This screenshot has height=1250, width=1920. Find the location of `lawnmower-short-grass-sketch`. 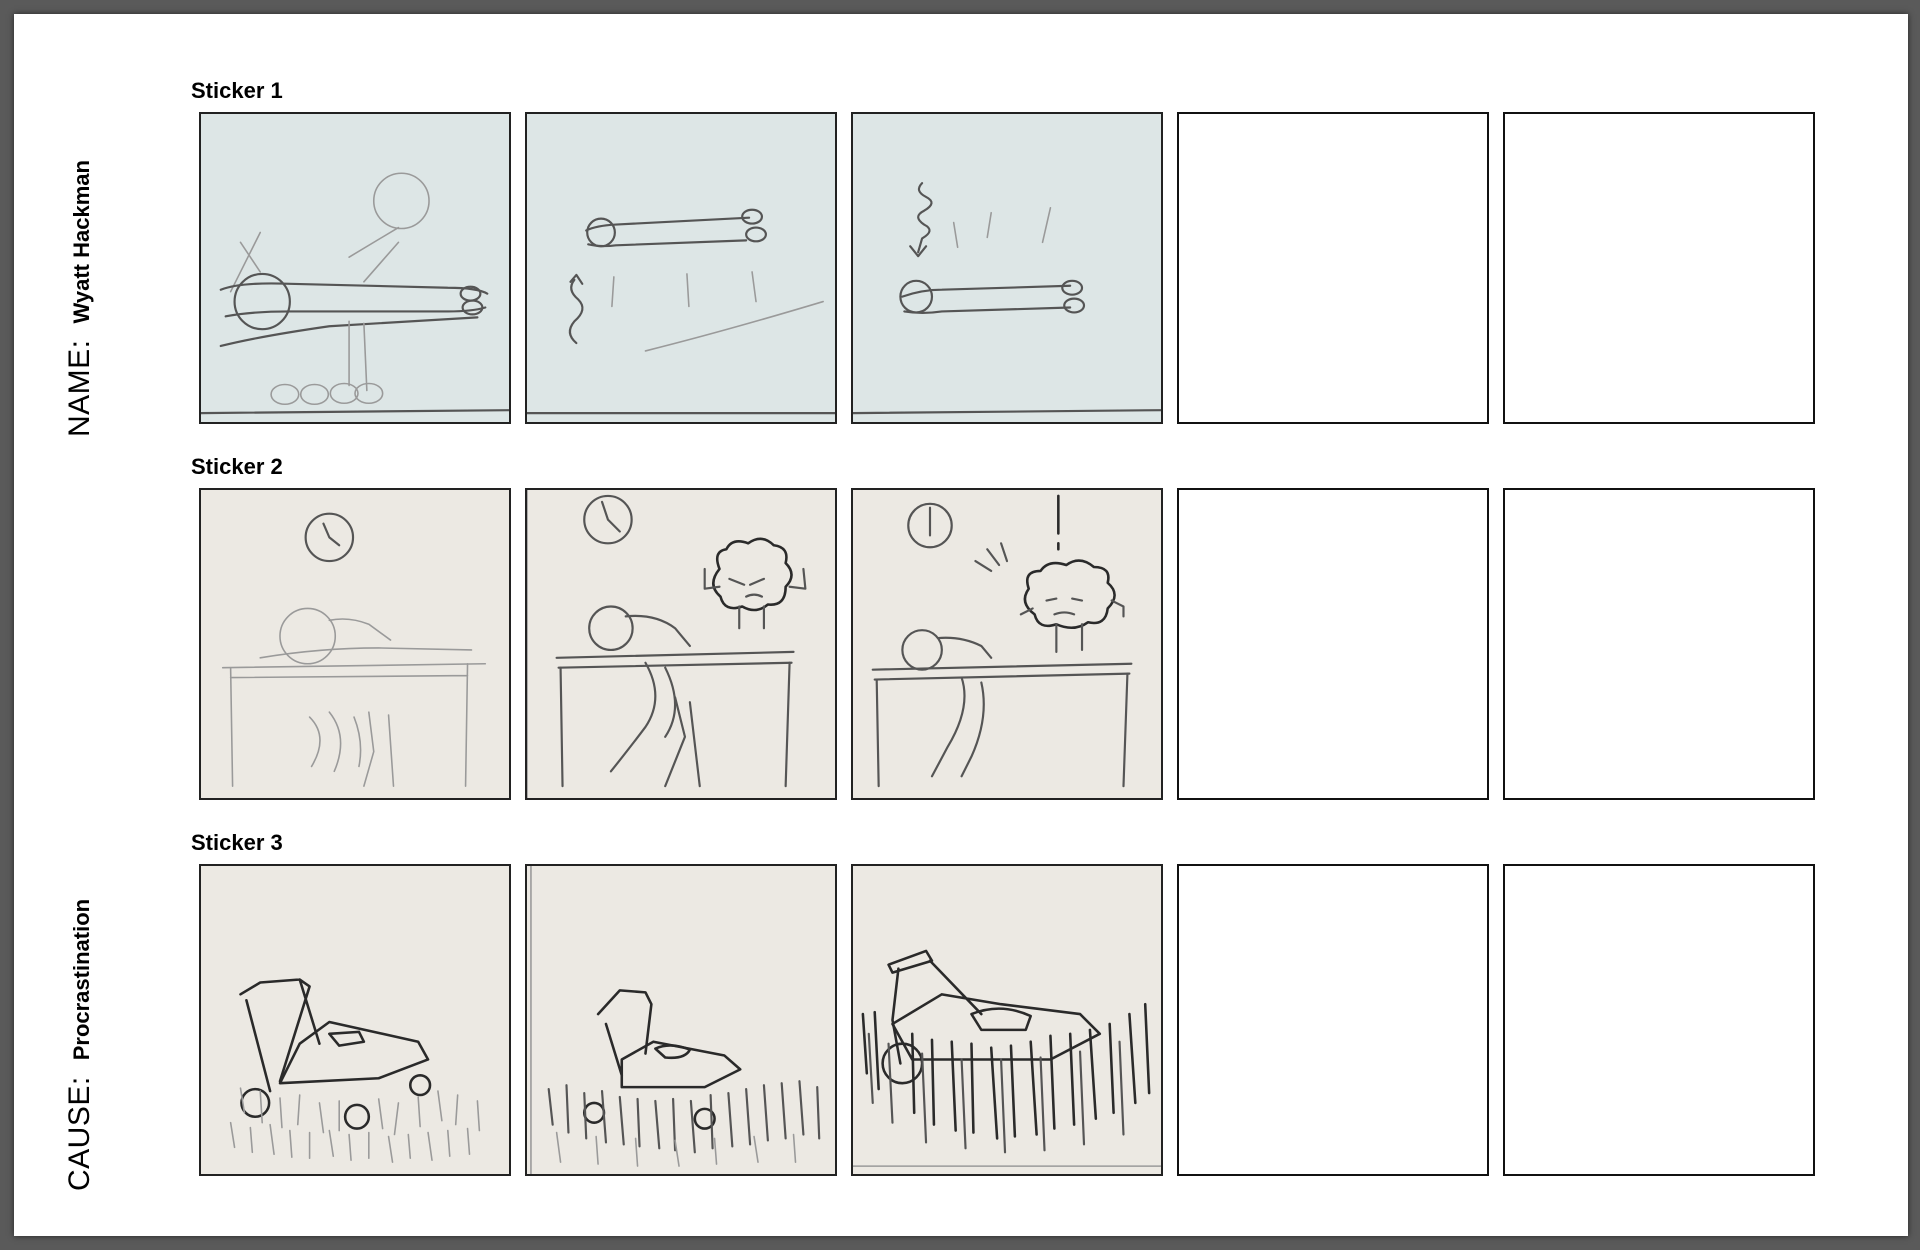

lawnmower-short-grass-sketch is located at coordinates (355, 1020).